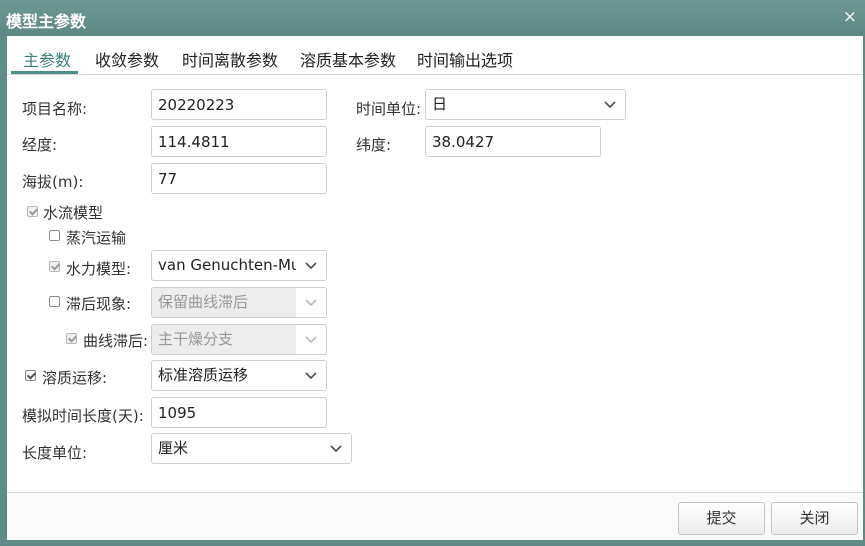 The width and height of the screenshot is (865, 546). I want to click on tab-time-output: 时间输出选项, so click(465, 59).